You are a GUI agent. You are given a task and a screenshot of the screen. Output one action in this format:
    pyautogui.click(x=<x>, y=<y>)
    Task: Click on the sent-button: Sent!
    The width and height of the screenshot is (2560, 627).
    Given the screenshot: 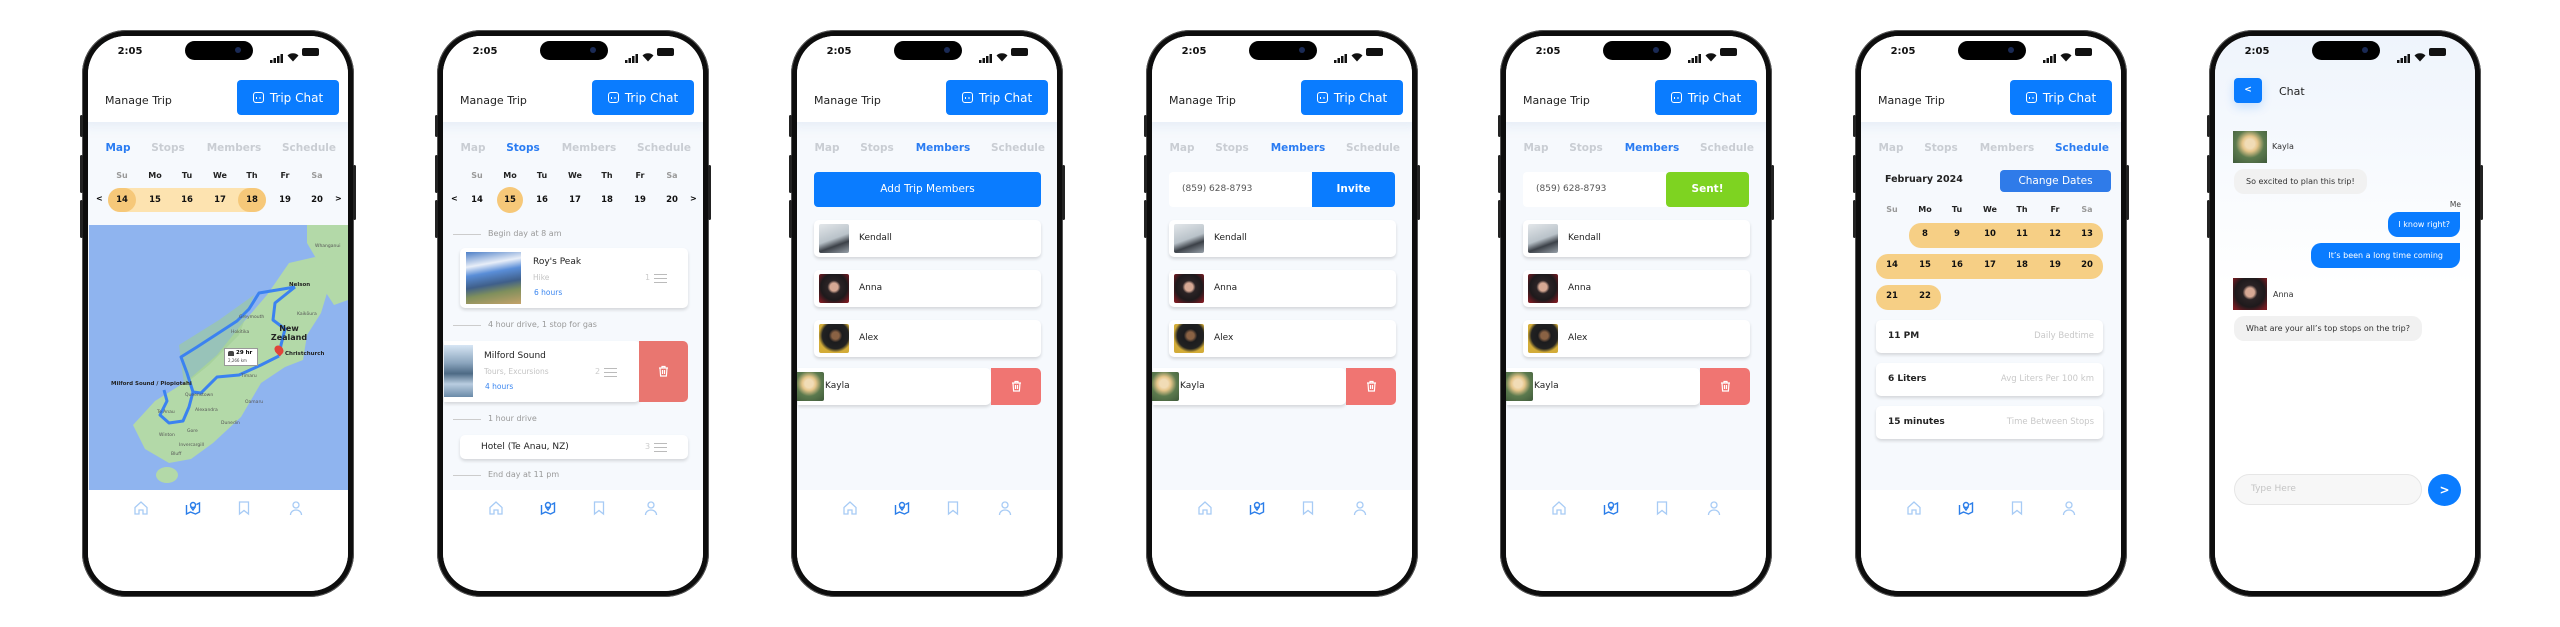 What is the action you would take?
    pyautogui.click(x=1707, y=189)
    